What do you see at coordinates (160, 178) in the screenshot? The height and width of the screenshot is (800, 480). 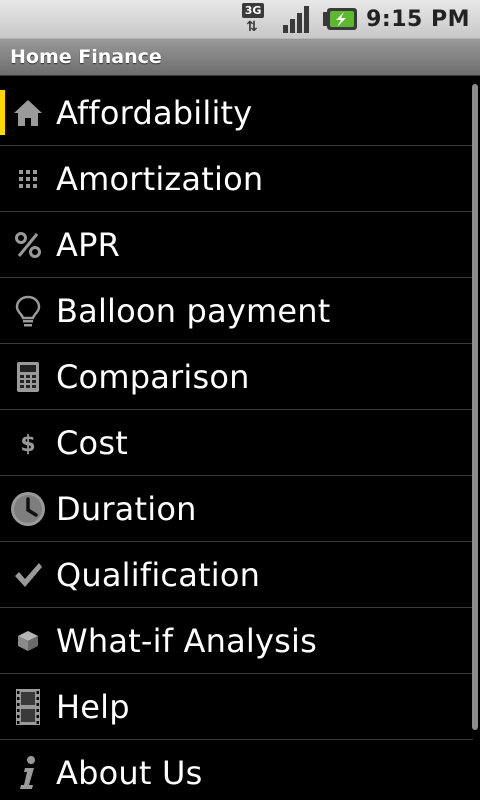 I see `menu-item-label: Amortization` at bounding box center [160, 178].